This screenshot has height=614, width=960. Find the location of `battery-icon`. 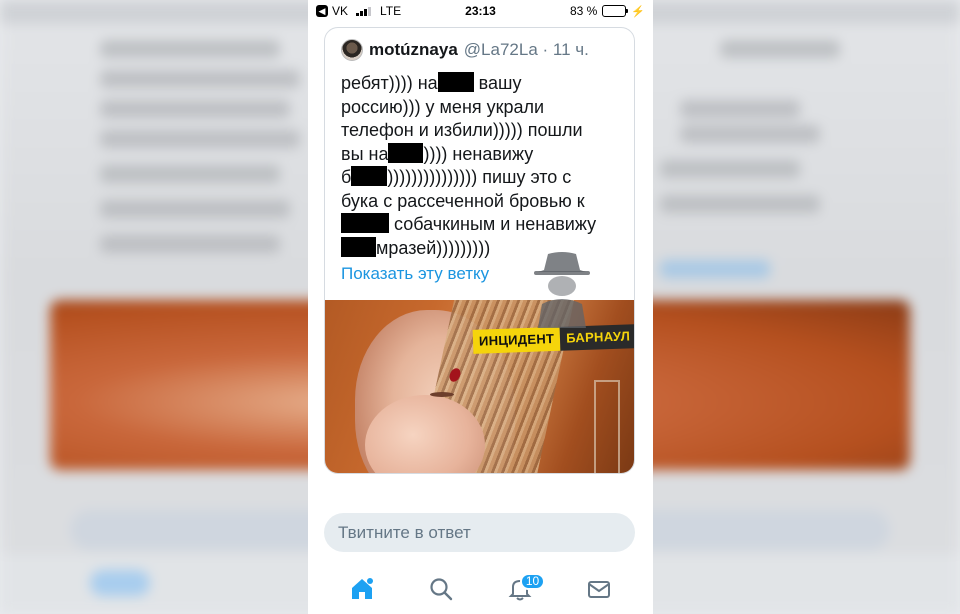

battery-icon is located at coordinates (615, 11).